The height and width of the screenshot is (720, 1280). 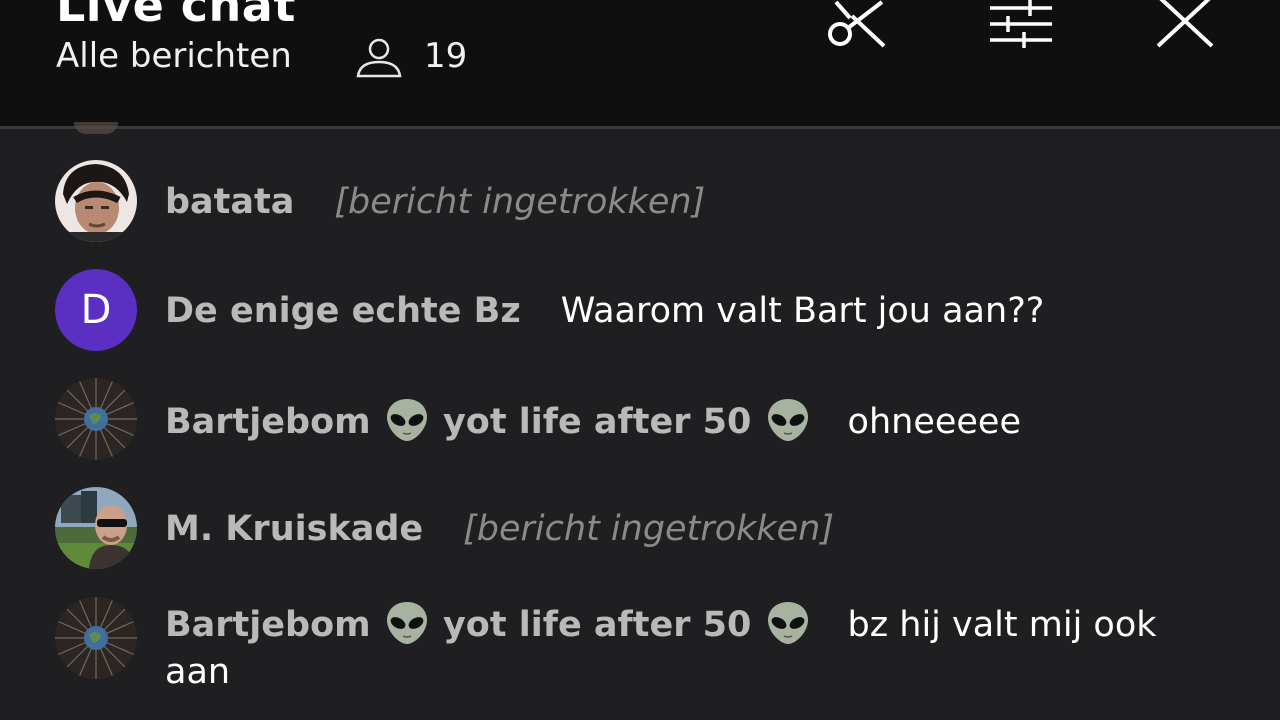 I want to click on avatar: D, so click(x=96, y=310).